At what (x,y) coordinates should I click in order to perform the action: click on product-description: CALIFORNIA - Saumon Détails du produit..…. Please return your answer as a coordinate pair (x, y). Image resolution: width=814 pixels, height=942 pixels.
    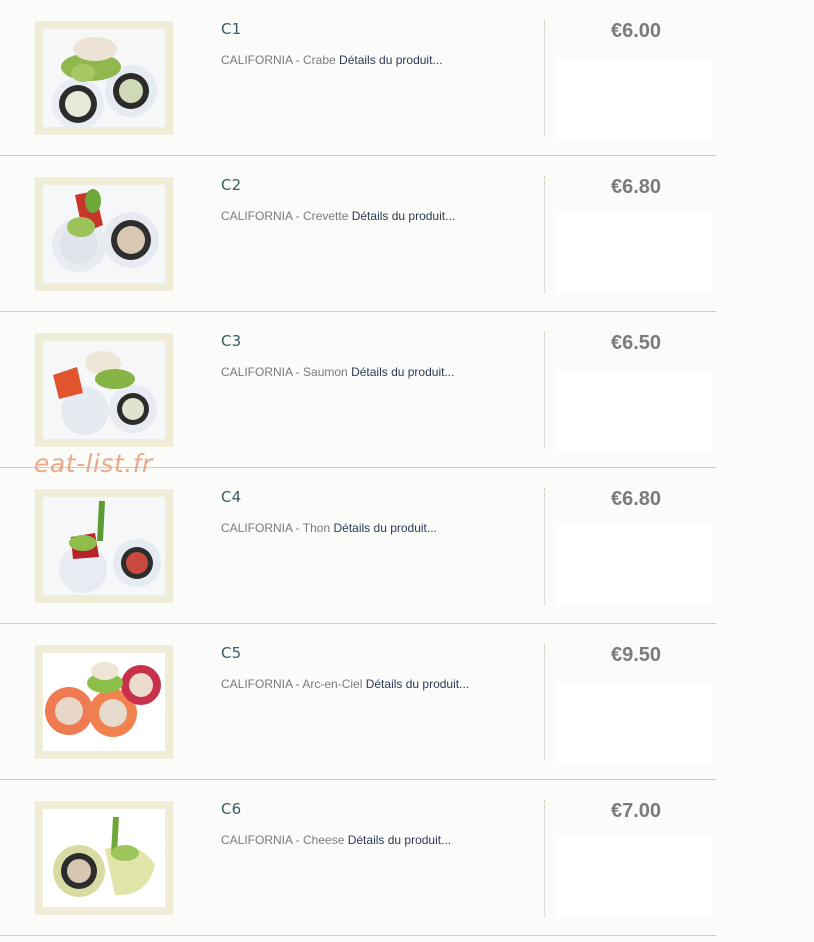
    Looking at the image, I should click on (337, 372).